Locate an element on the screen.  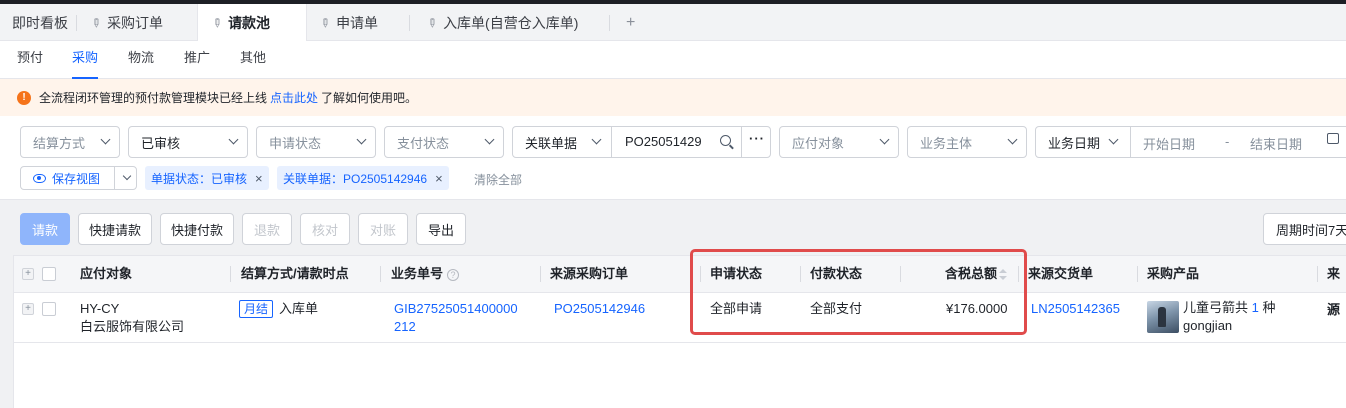
save-view-button: 保存视图 is located at coordinates (78, 178).